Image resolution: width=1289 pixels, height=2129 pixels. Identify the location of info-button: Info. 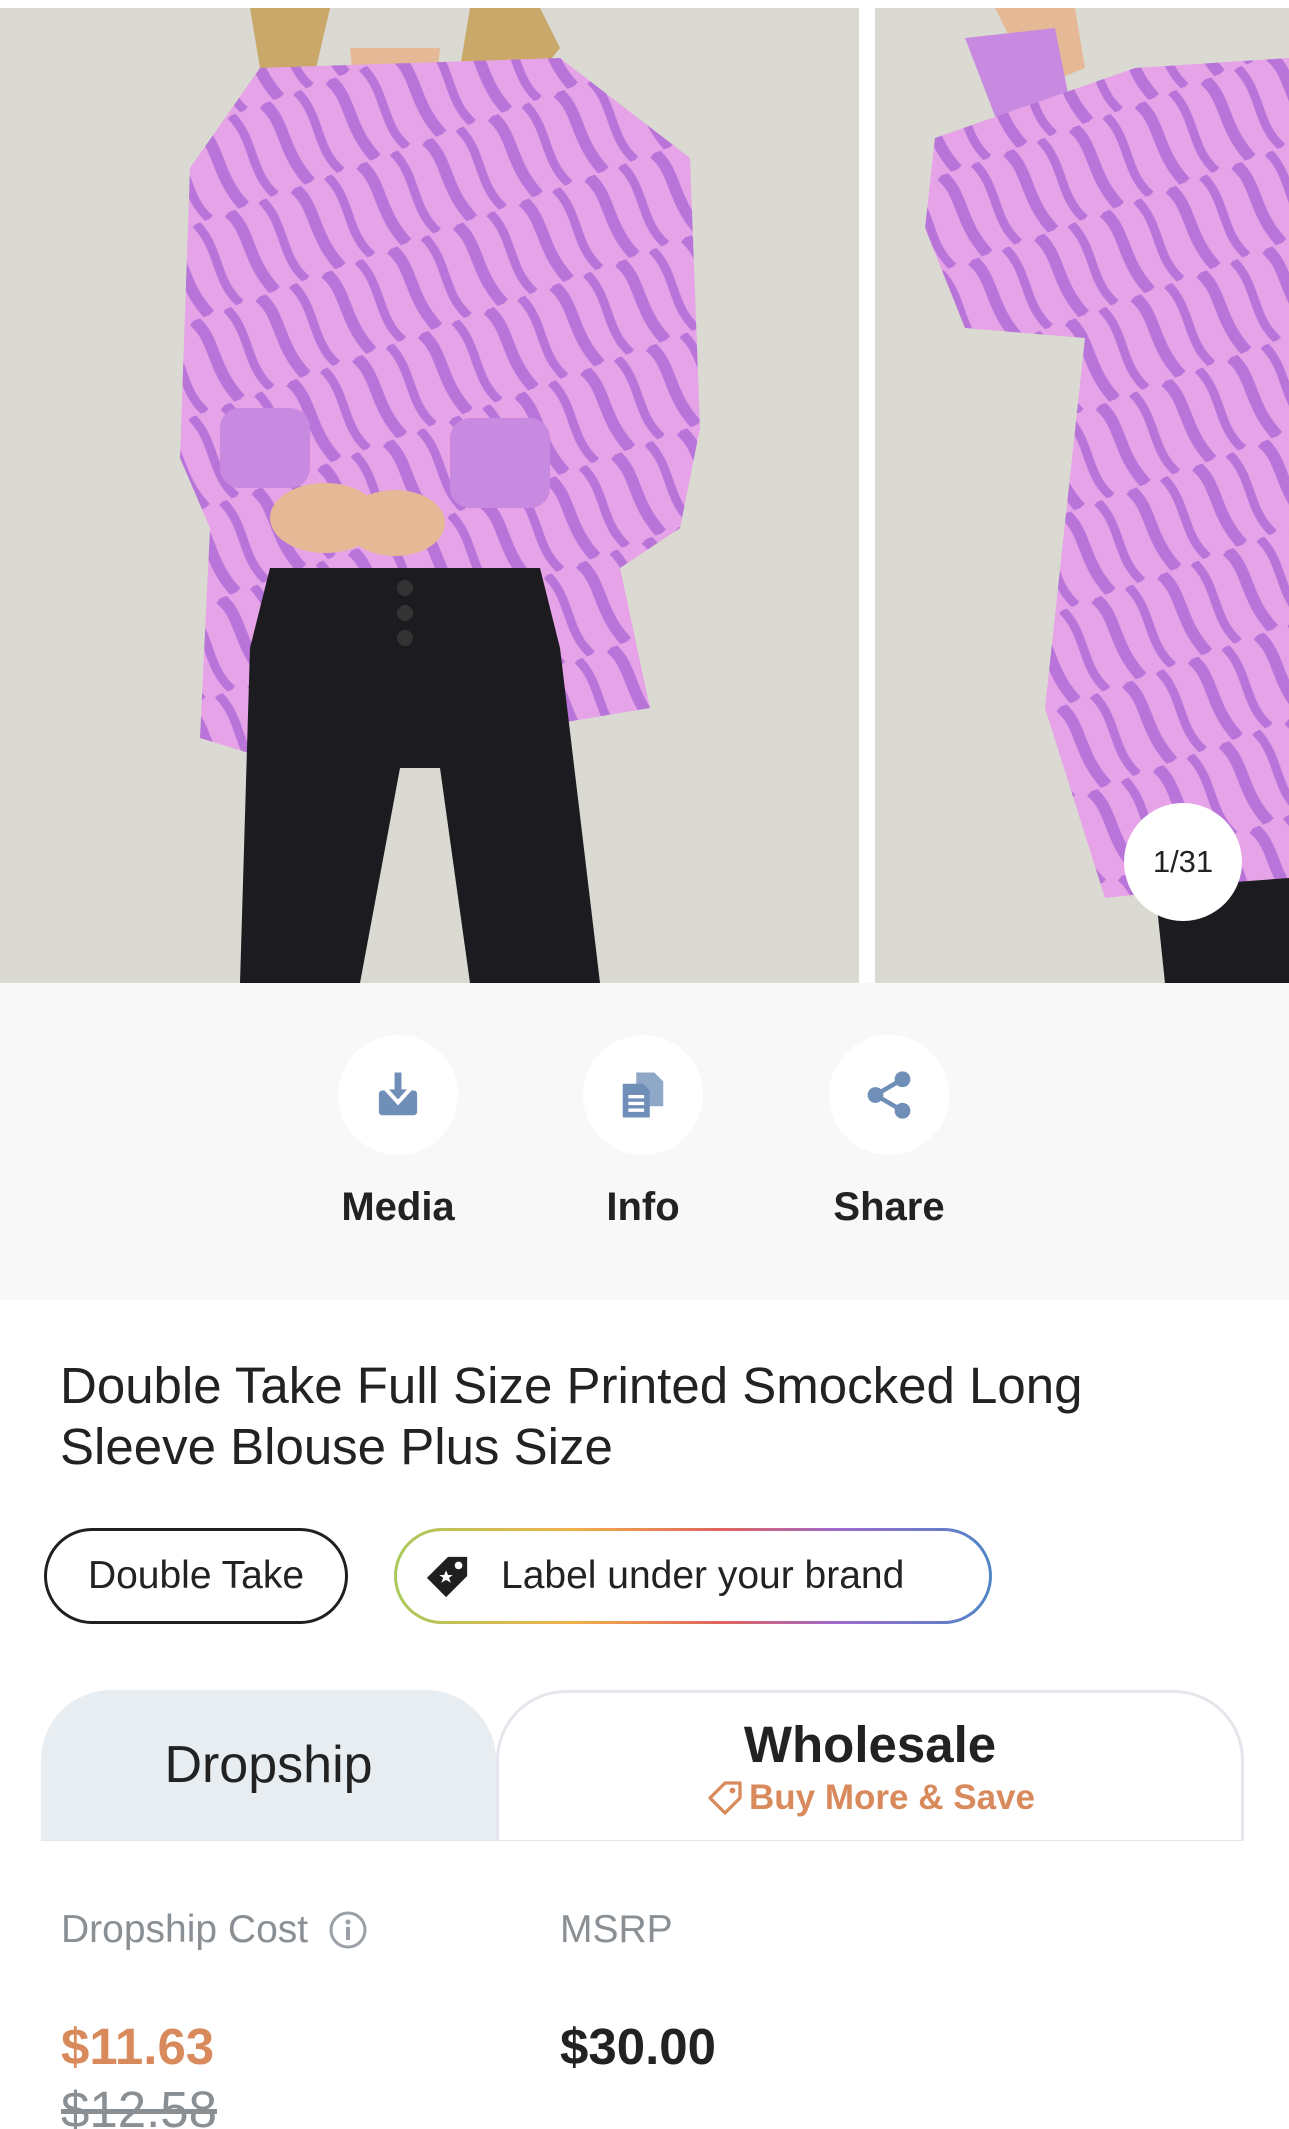
(643, 1132).